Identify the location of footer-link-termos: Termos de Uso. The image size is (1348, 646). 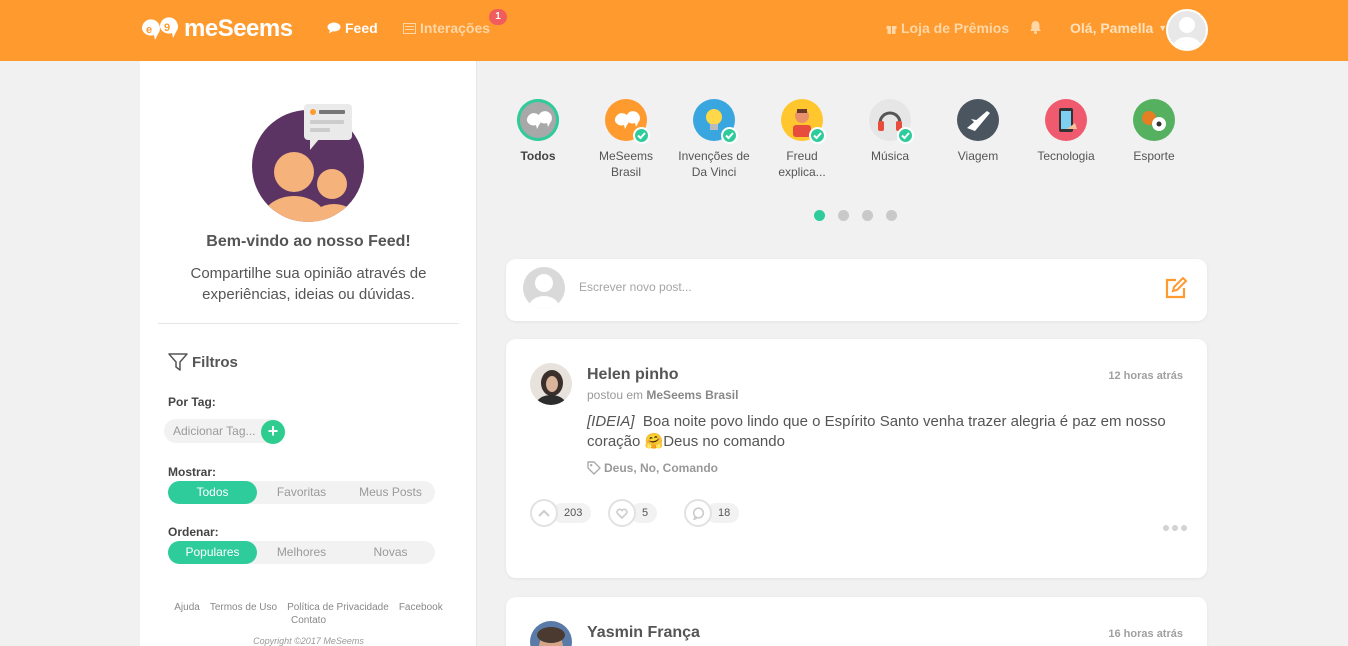
(243, 607).